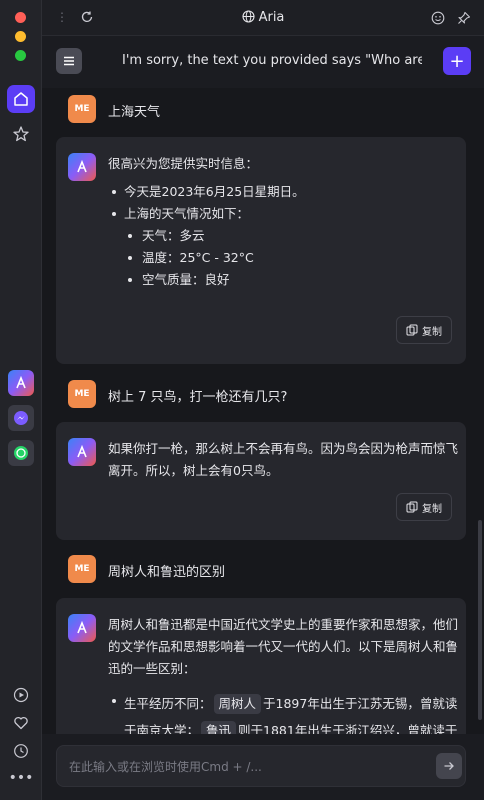 This screenshot has width=484, height=800. I want to click on message-input-box, so click(261, 766).